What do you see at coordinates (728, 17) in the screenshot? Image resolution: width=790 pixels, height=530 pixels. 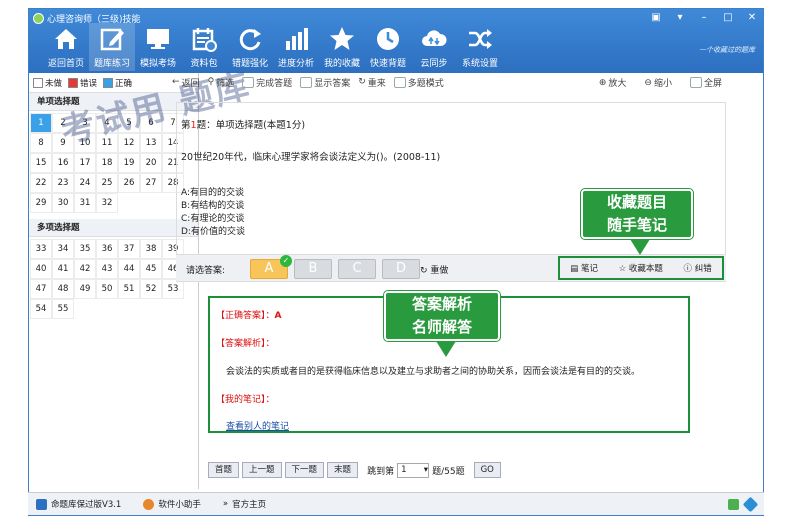 I see `maximize-icon: □` at bounding box center [728, 17].